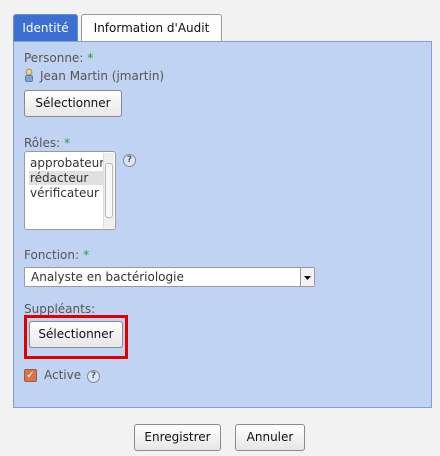 The height and width of the screenshot is (456, 440). I want to click on roles-label-row: Rôles: *, so click(47, 143).